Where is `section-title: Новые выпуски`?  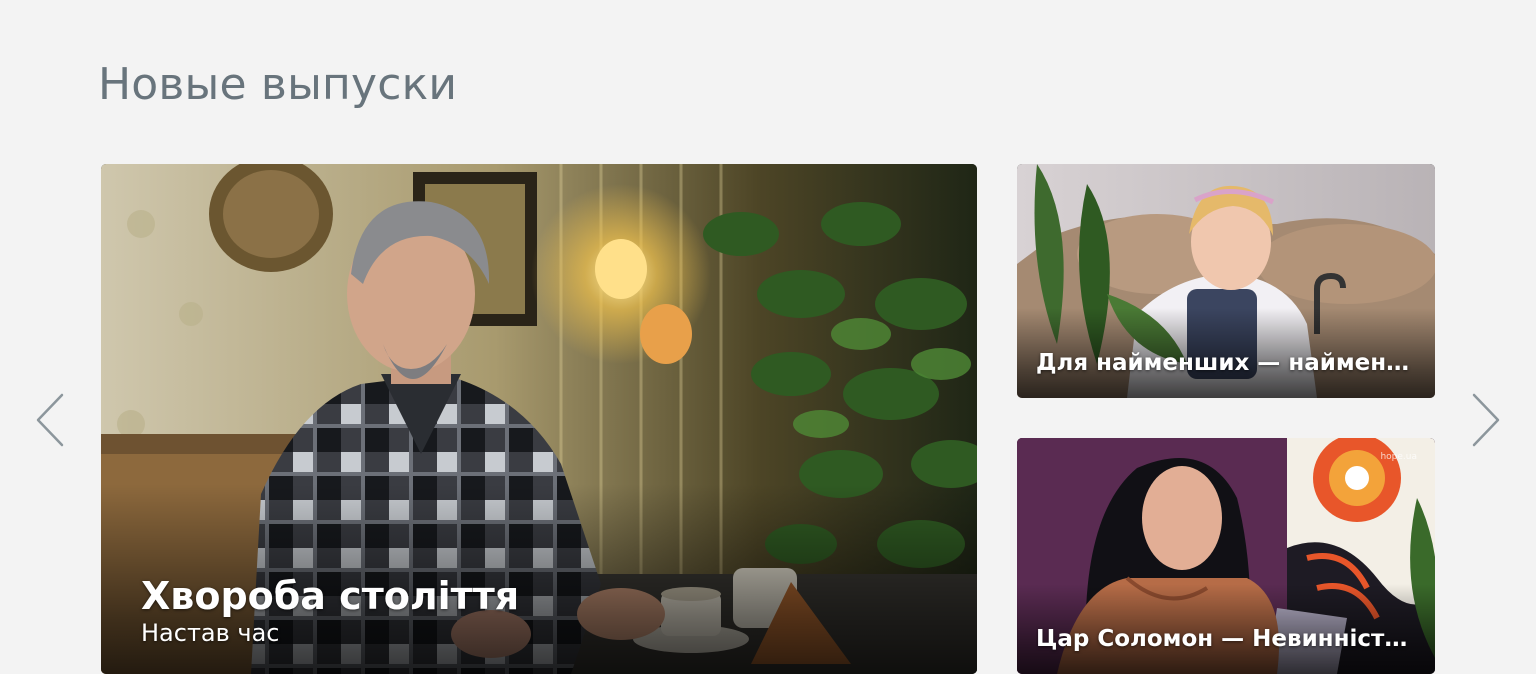
section-title: Новые выпуски is located at coordinates (278, 84).